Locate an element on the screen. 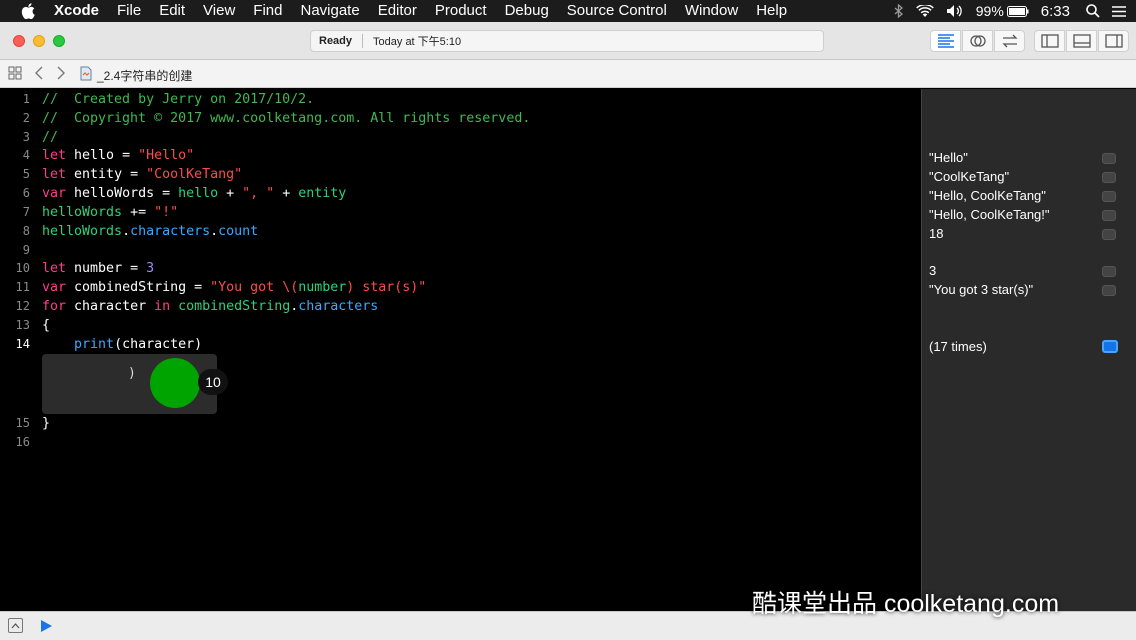 The image size is (1136, 640). code-line: 10 let number = 3 is located at coordinates (460, 268).